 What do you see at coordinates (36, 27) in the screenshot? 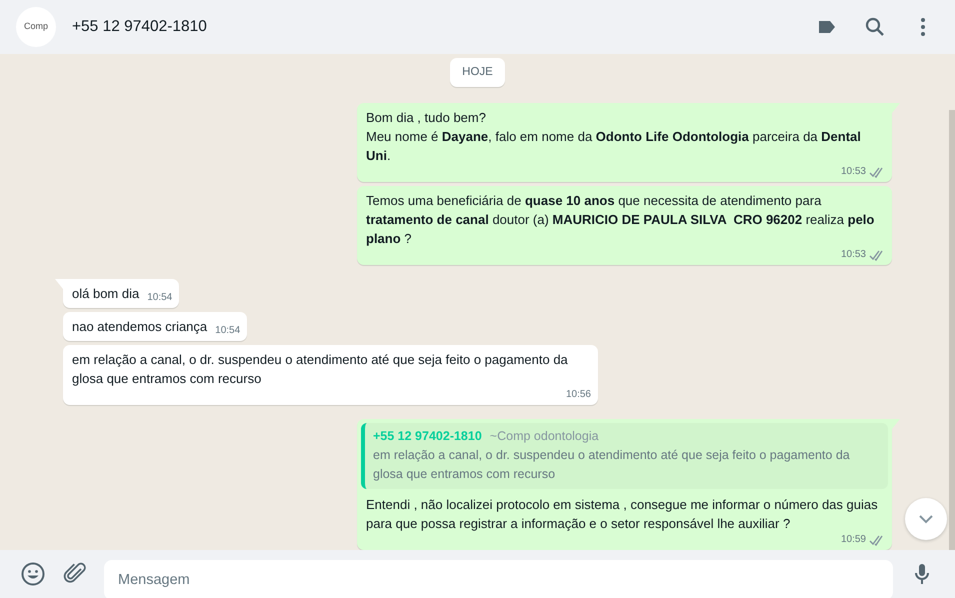
I see `avatar-logo: Comp` at bounding box center [36, 27].